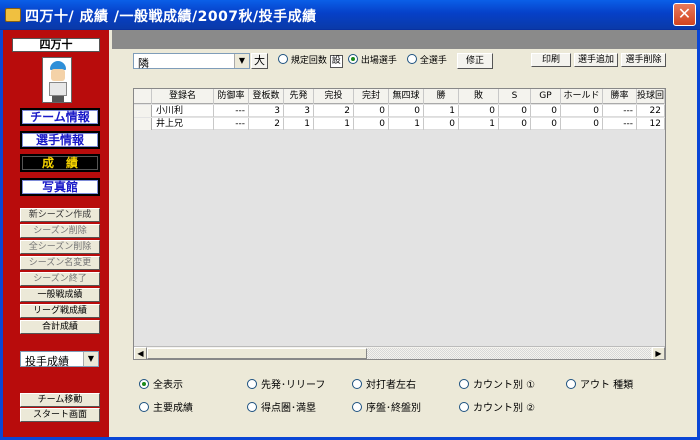 The width and height of the screenshot is (700, 440). Describe the element at coordinates (582, 96) in the screenshot. I see `column-header: ホールド` at that location.